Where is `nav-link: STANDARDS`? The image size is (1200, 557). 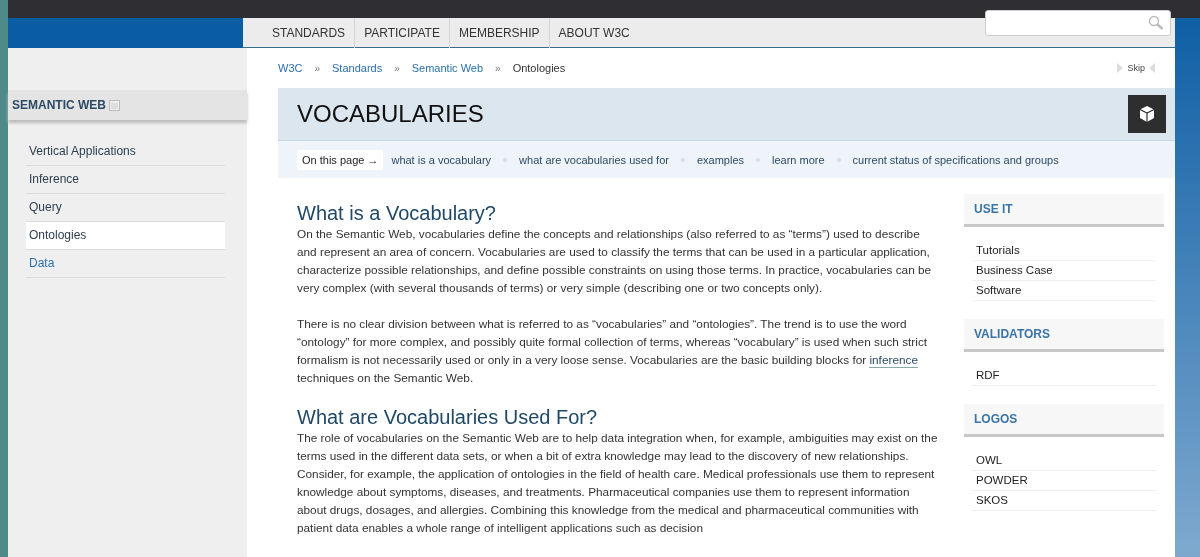 nav-link: STANDARDS is located at coordinates (309, 32).